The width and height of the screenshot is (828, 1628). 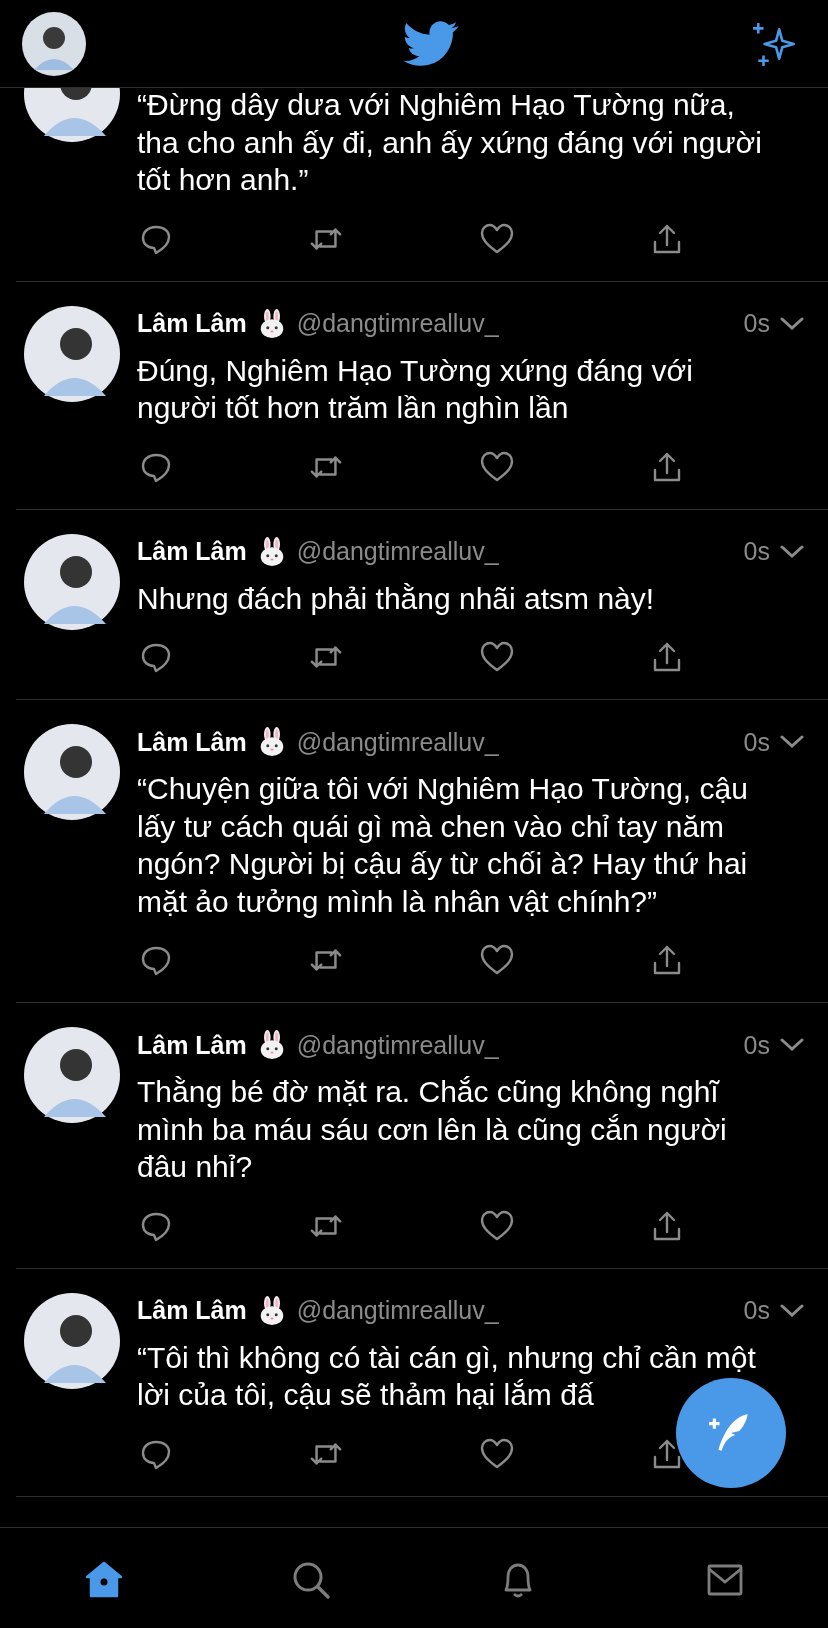 I want to click on tweet-text: Thằng bé đờ mặt ra. Chắc cũng không nghĩ mình ba máu sáu cơn lên là cũng cắn người đâu nhỉ?, so click(x=432, y=1129).